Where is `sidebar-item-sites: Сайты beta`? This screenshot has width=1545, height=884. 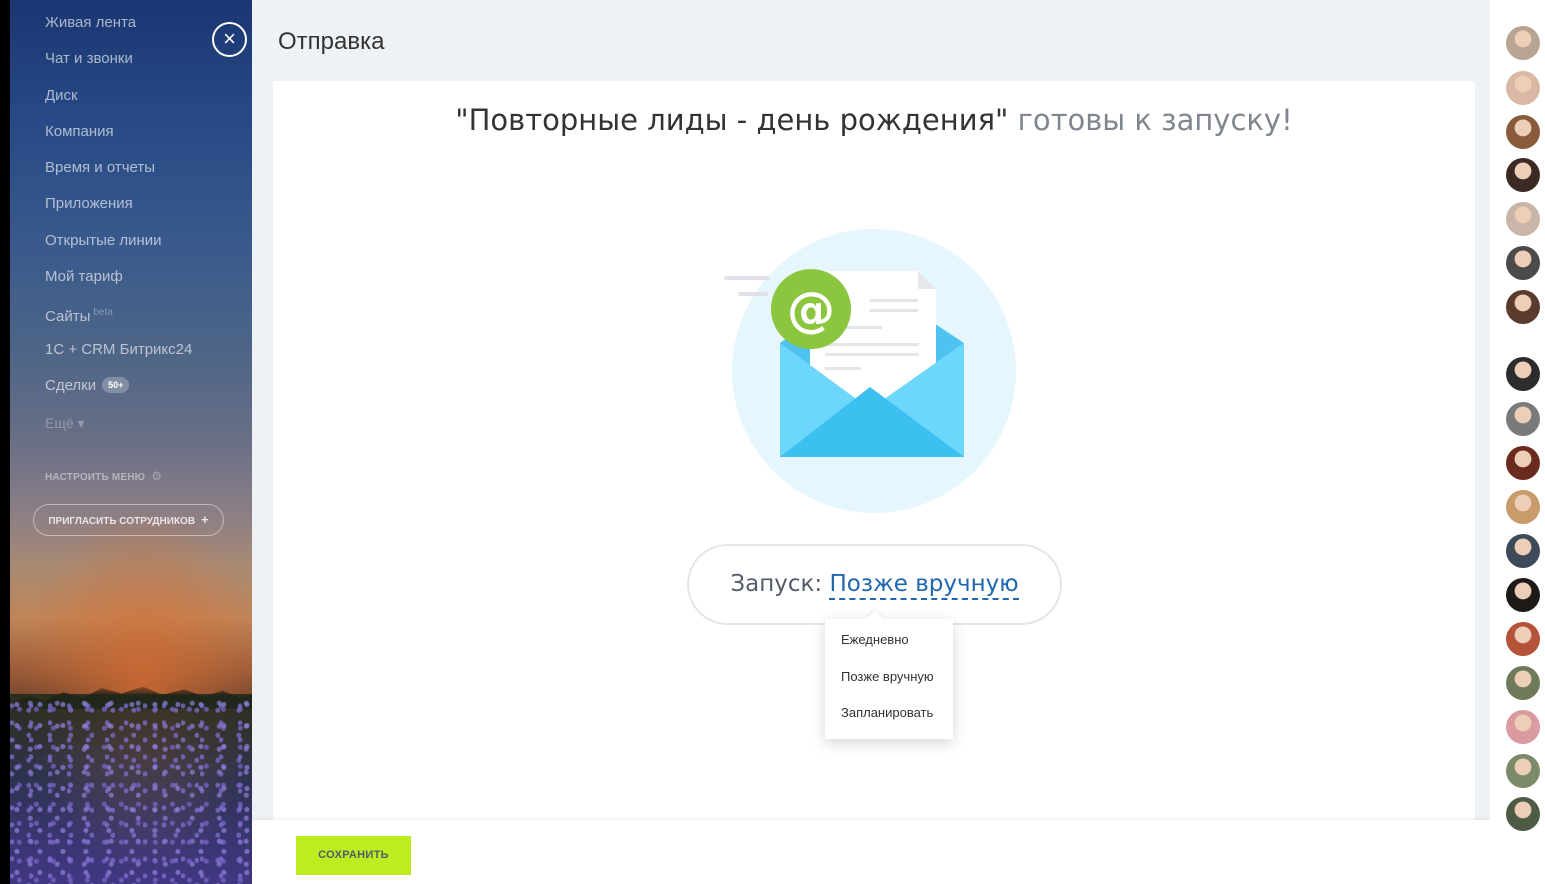 sidebar-item-sites: Сайты beta is located at coordinates (145, 321).